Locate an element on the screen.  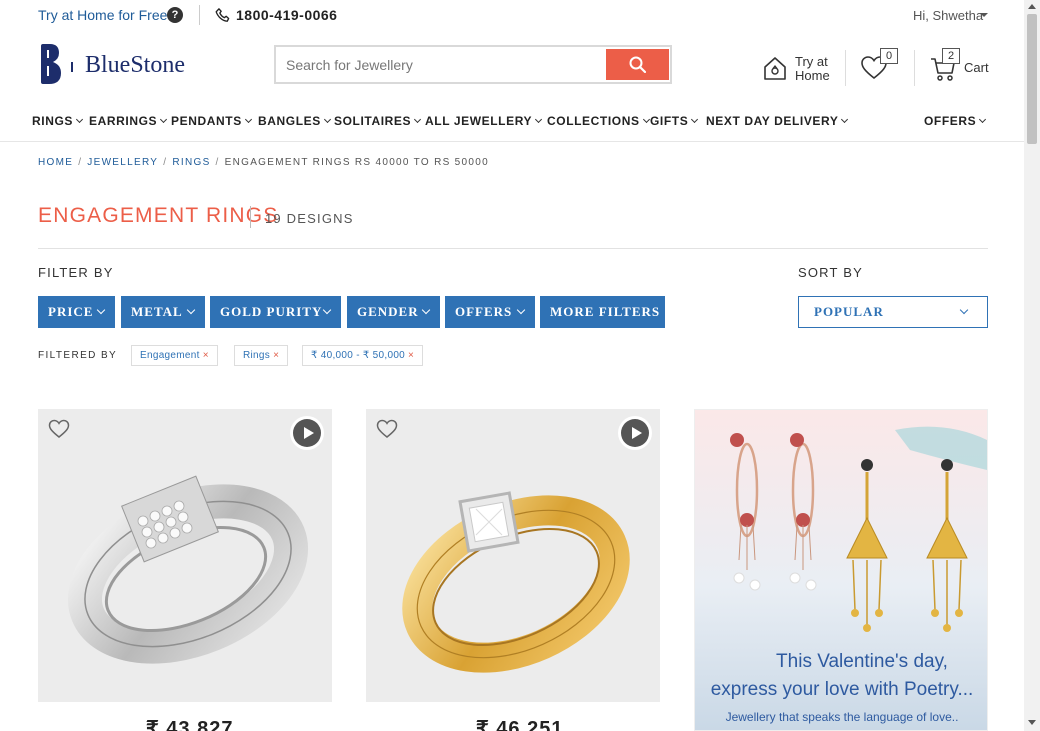
nav-item-offers: OFFERS is located at coordinates (955, 121).